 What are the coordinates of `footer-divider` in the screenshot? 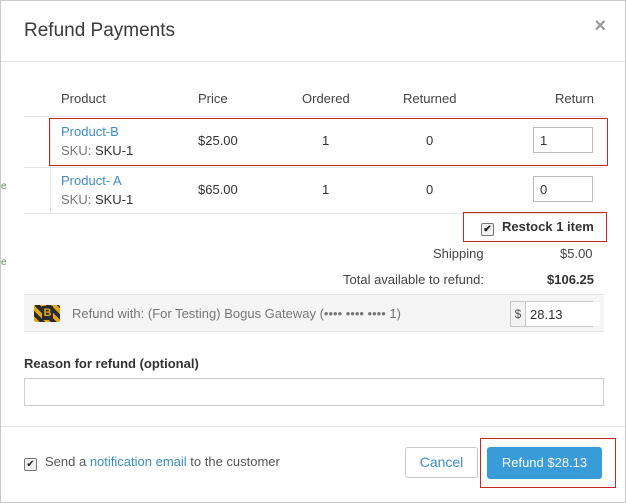 It's located at (313, 426).